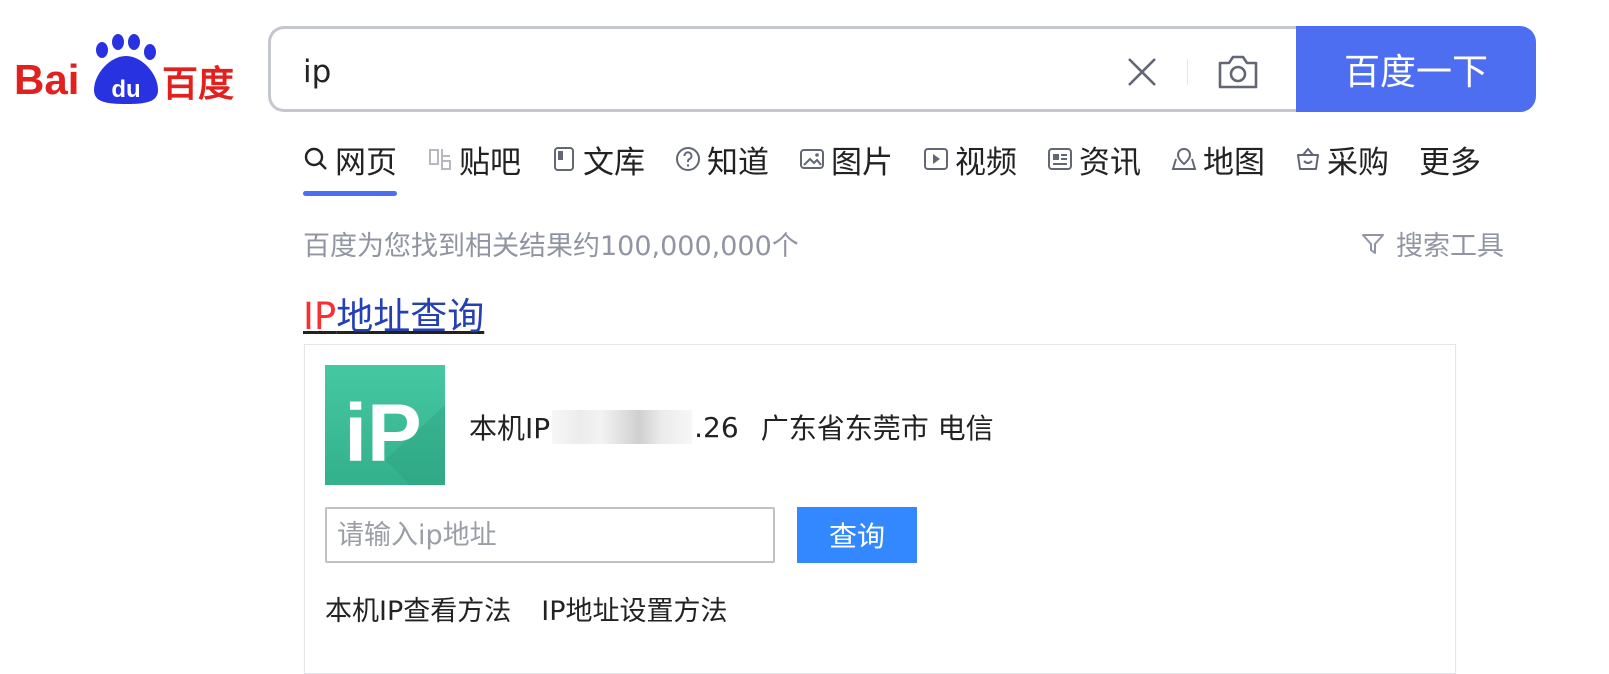 Image resolution: width=1609 pixels, height=674 pixels. I want to click on result-title-link: IP地址查询, so click(393, 313).